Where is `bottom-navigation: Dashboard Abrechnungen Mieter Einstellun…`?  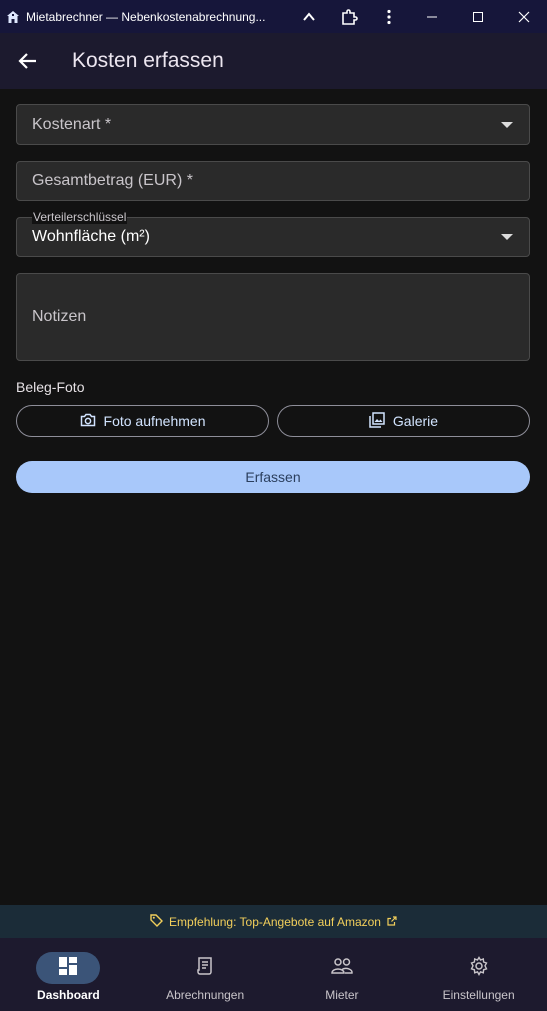
bottom-navigation: Dashboard Abrechnungen Mieter Einstellun… is located at coordinates (273, 974).